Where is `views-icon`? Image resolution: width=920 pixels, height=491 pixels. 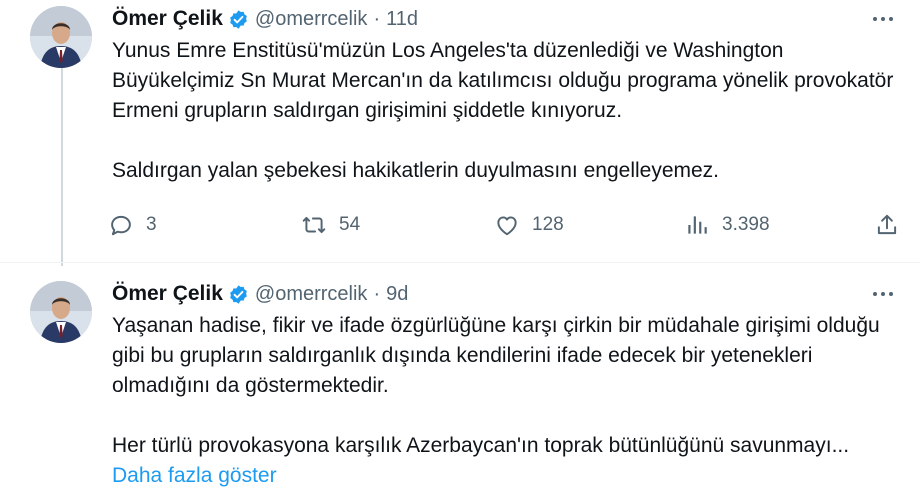
views-icon is located at coordinates (697, 225).